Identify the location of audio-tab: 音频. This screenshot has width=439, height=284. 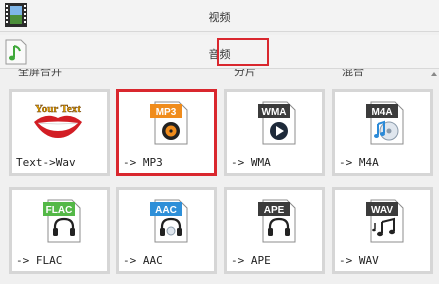
(219, 52).